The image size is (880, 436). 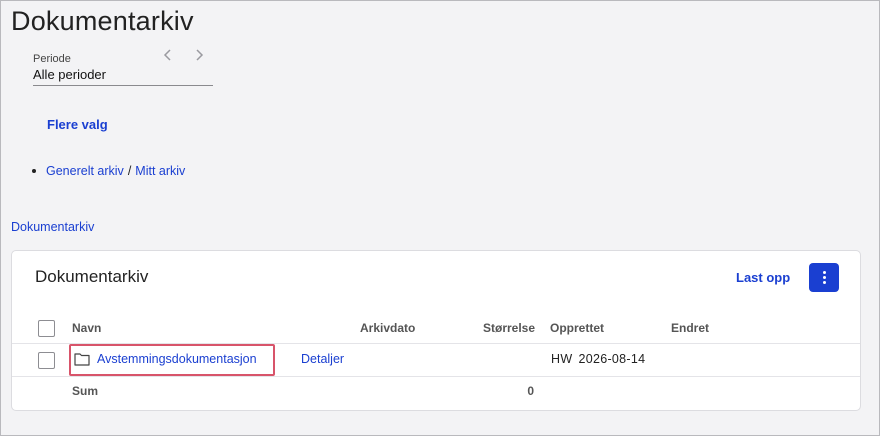 What do you see at coordinates (168, 56) in the screenshot?
I see `chevron-left-icon` at bounding box center [168, 56].